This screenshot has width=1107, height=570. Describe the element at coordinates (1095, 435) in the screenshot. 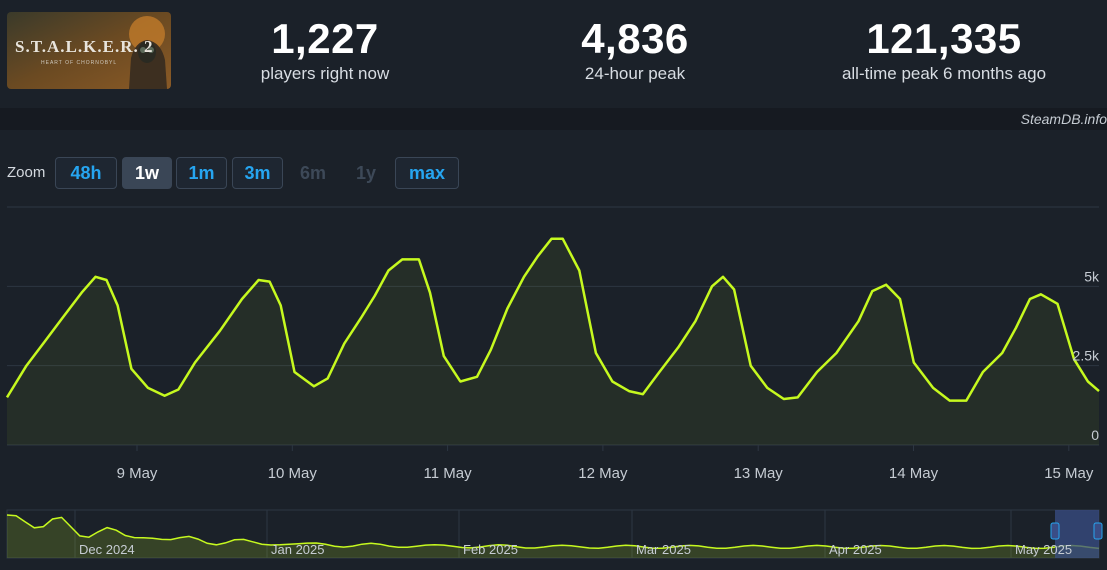

I see `y-tick-label: 0` at that location.